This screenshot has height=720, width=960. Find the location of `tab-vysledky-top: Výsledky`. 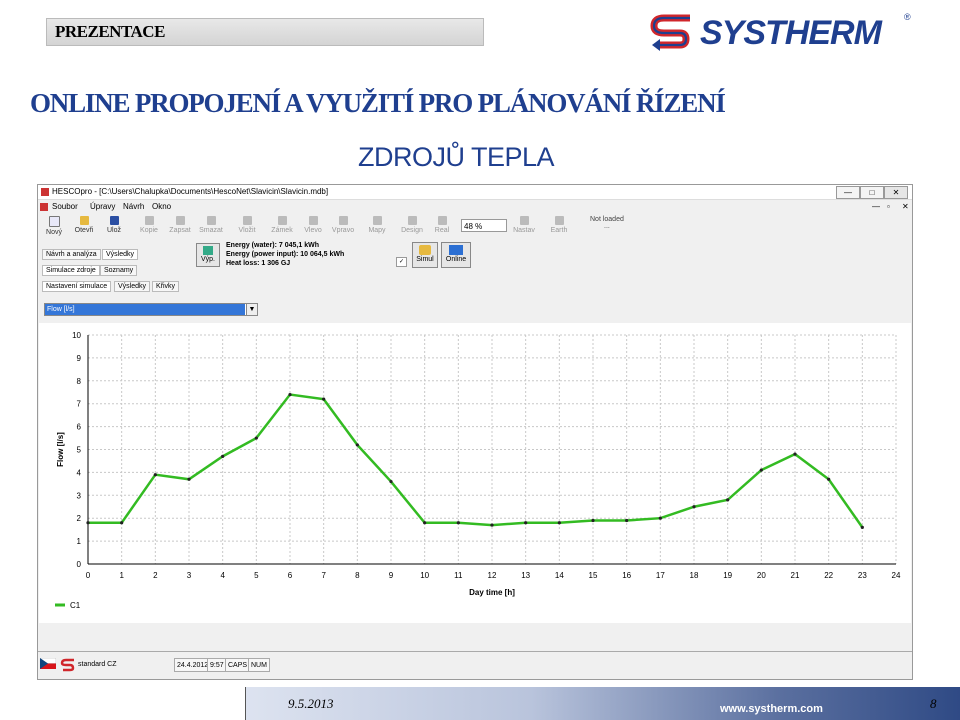

tab-vysledky-top: Výsledky is located at coordinates (120, 254).